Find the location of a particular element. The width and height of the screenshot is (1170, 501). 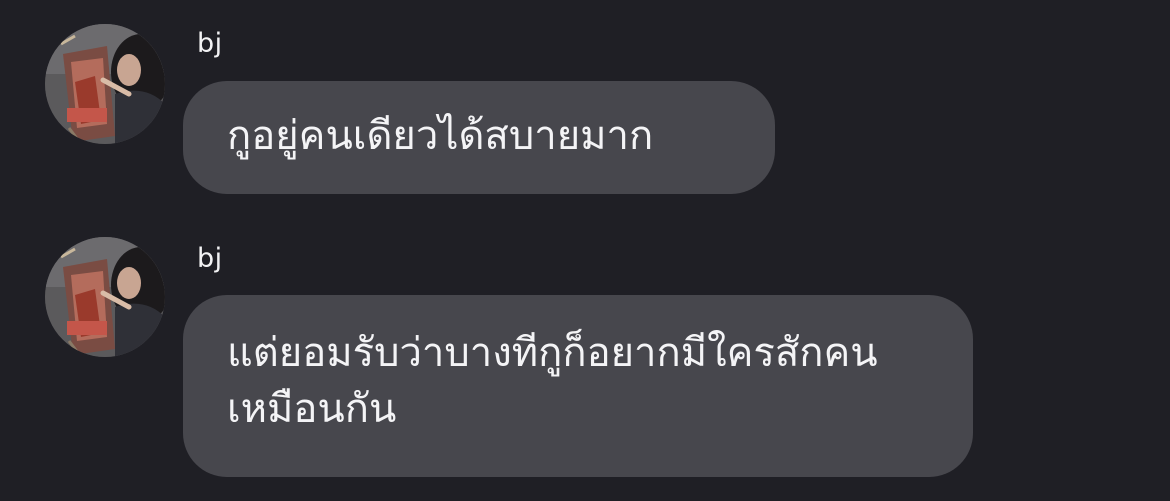

message-text: กูอยู่คนเดียวได้สบายมาก is located at coordinates (440, 136).